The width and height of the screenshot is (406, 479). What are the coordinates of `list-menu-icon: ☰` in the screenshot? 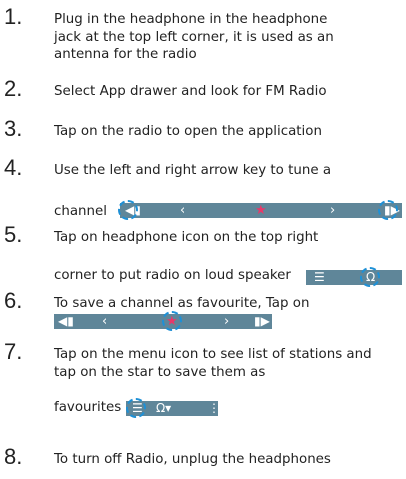 It's located at (319, 277).